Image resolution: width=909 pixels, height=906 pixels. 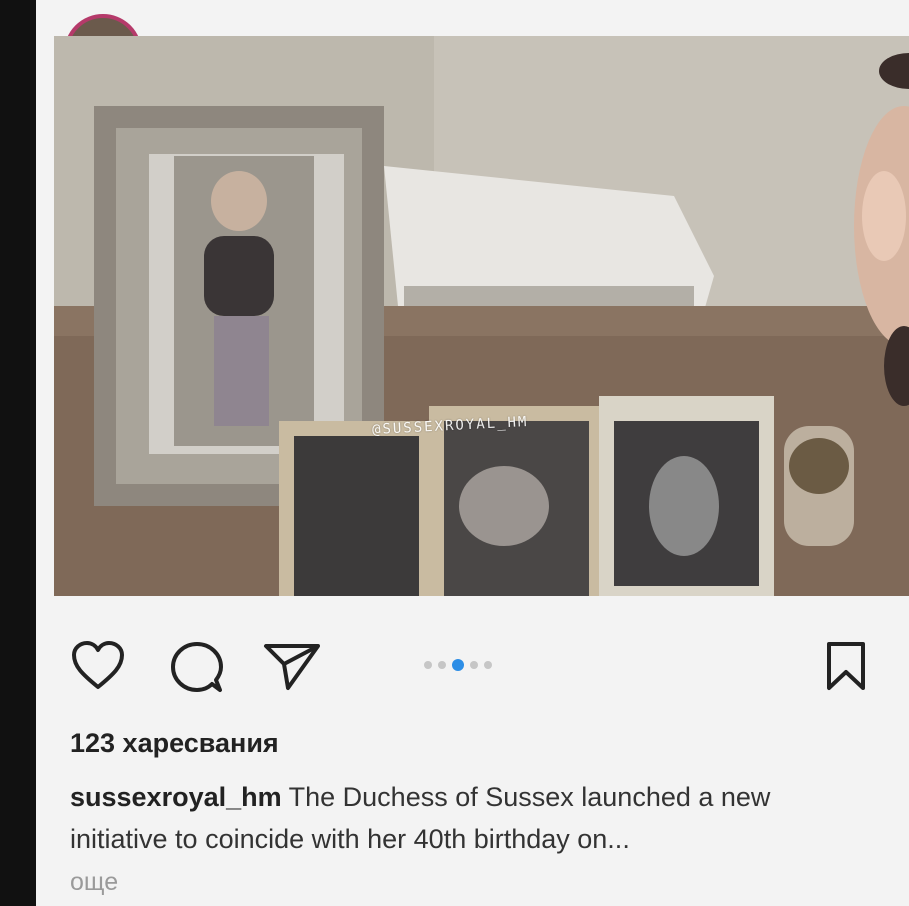 What do you see at coordinates (94, 882) in the screenshot?
I see `more-link: още` at bounding box center [94, 882].